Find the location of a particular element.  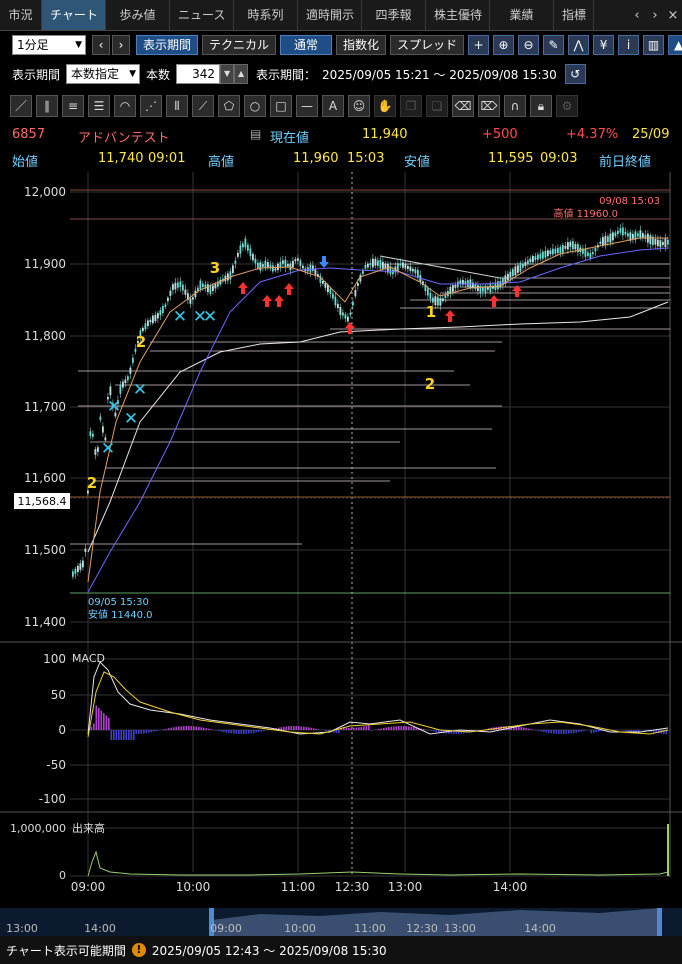

normal-button: 通常 is located at coordinates (306, 45).